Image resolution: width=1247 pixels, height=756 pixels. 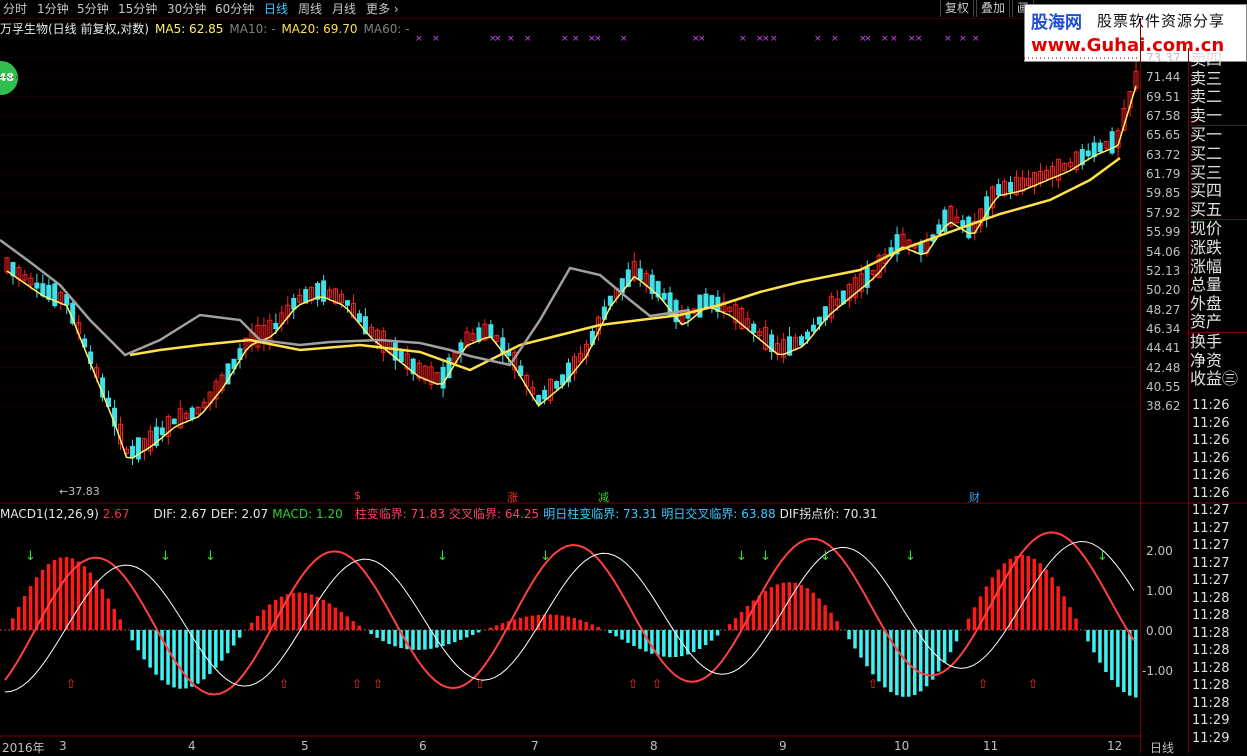 What do you see at coordinates (357, 495) in the screenshot?
I see `event-marker-dollar: $` at bounding box center [357, 495].